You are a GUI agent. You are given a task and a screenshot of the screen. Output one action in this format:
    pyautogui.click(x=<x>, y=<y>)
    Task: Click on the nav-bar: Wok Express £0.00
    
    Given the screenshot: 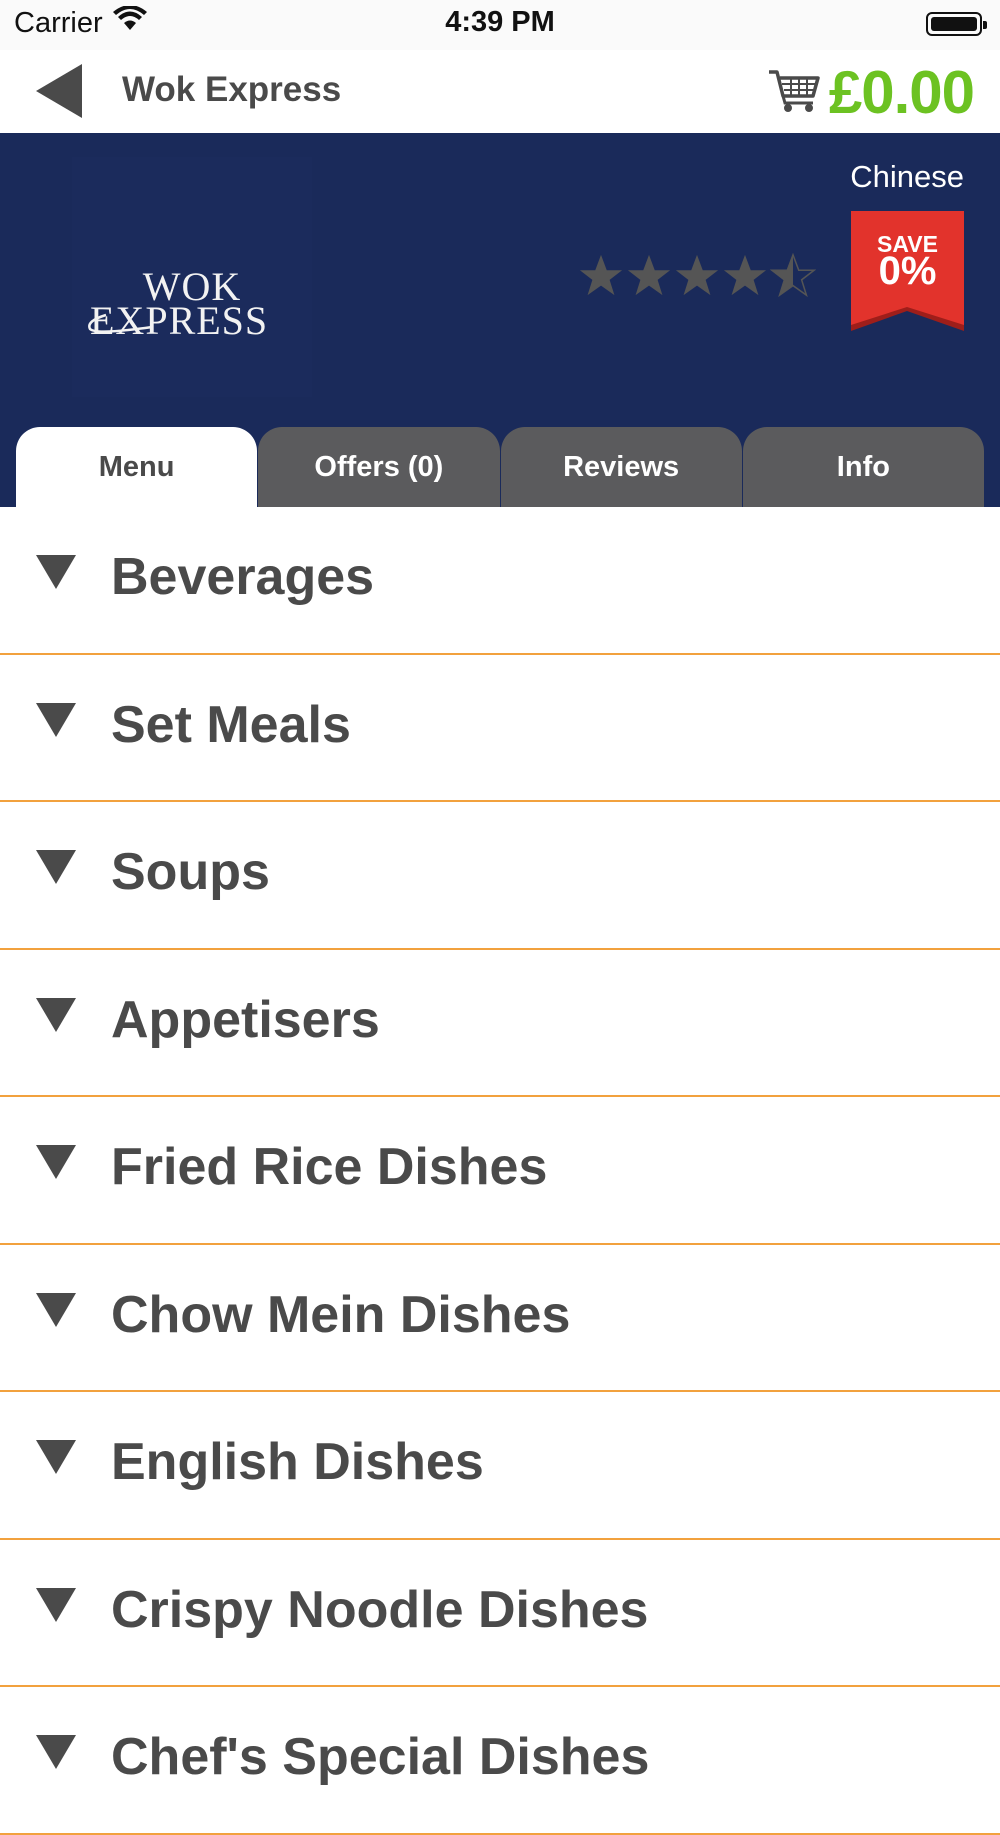 What is the action you would take?
    pyautogui.click(x=500, y=91)
    